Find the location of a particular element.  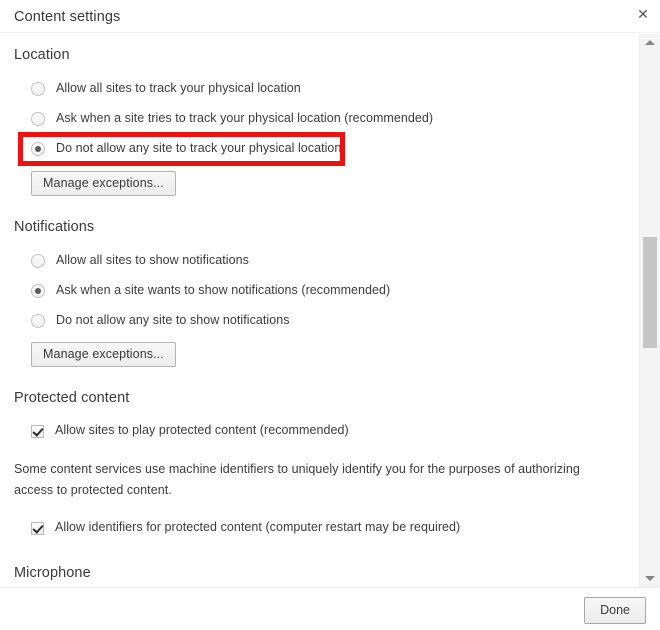

scroll-up-button is located at coordinates (650, 43).